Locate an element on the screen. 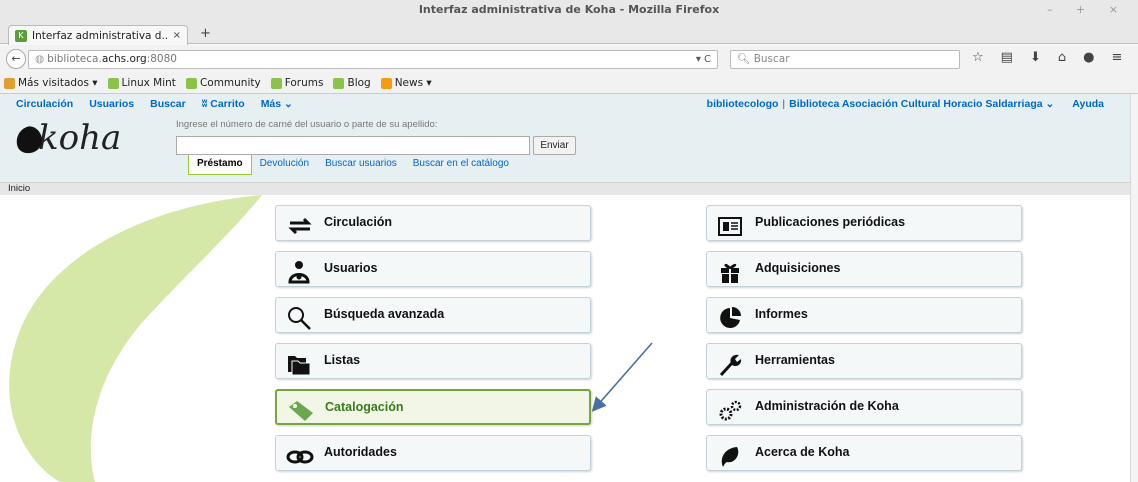  toolbar-icons: ☆ ▤ ⬇ ⌂ ● ≡ is located at coordinates (1047, 57).